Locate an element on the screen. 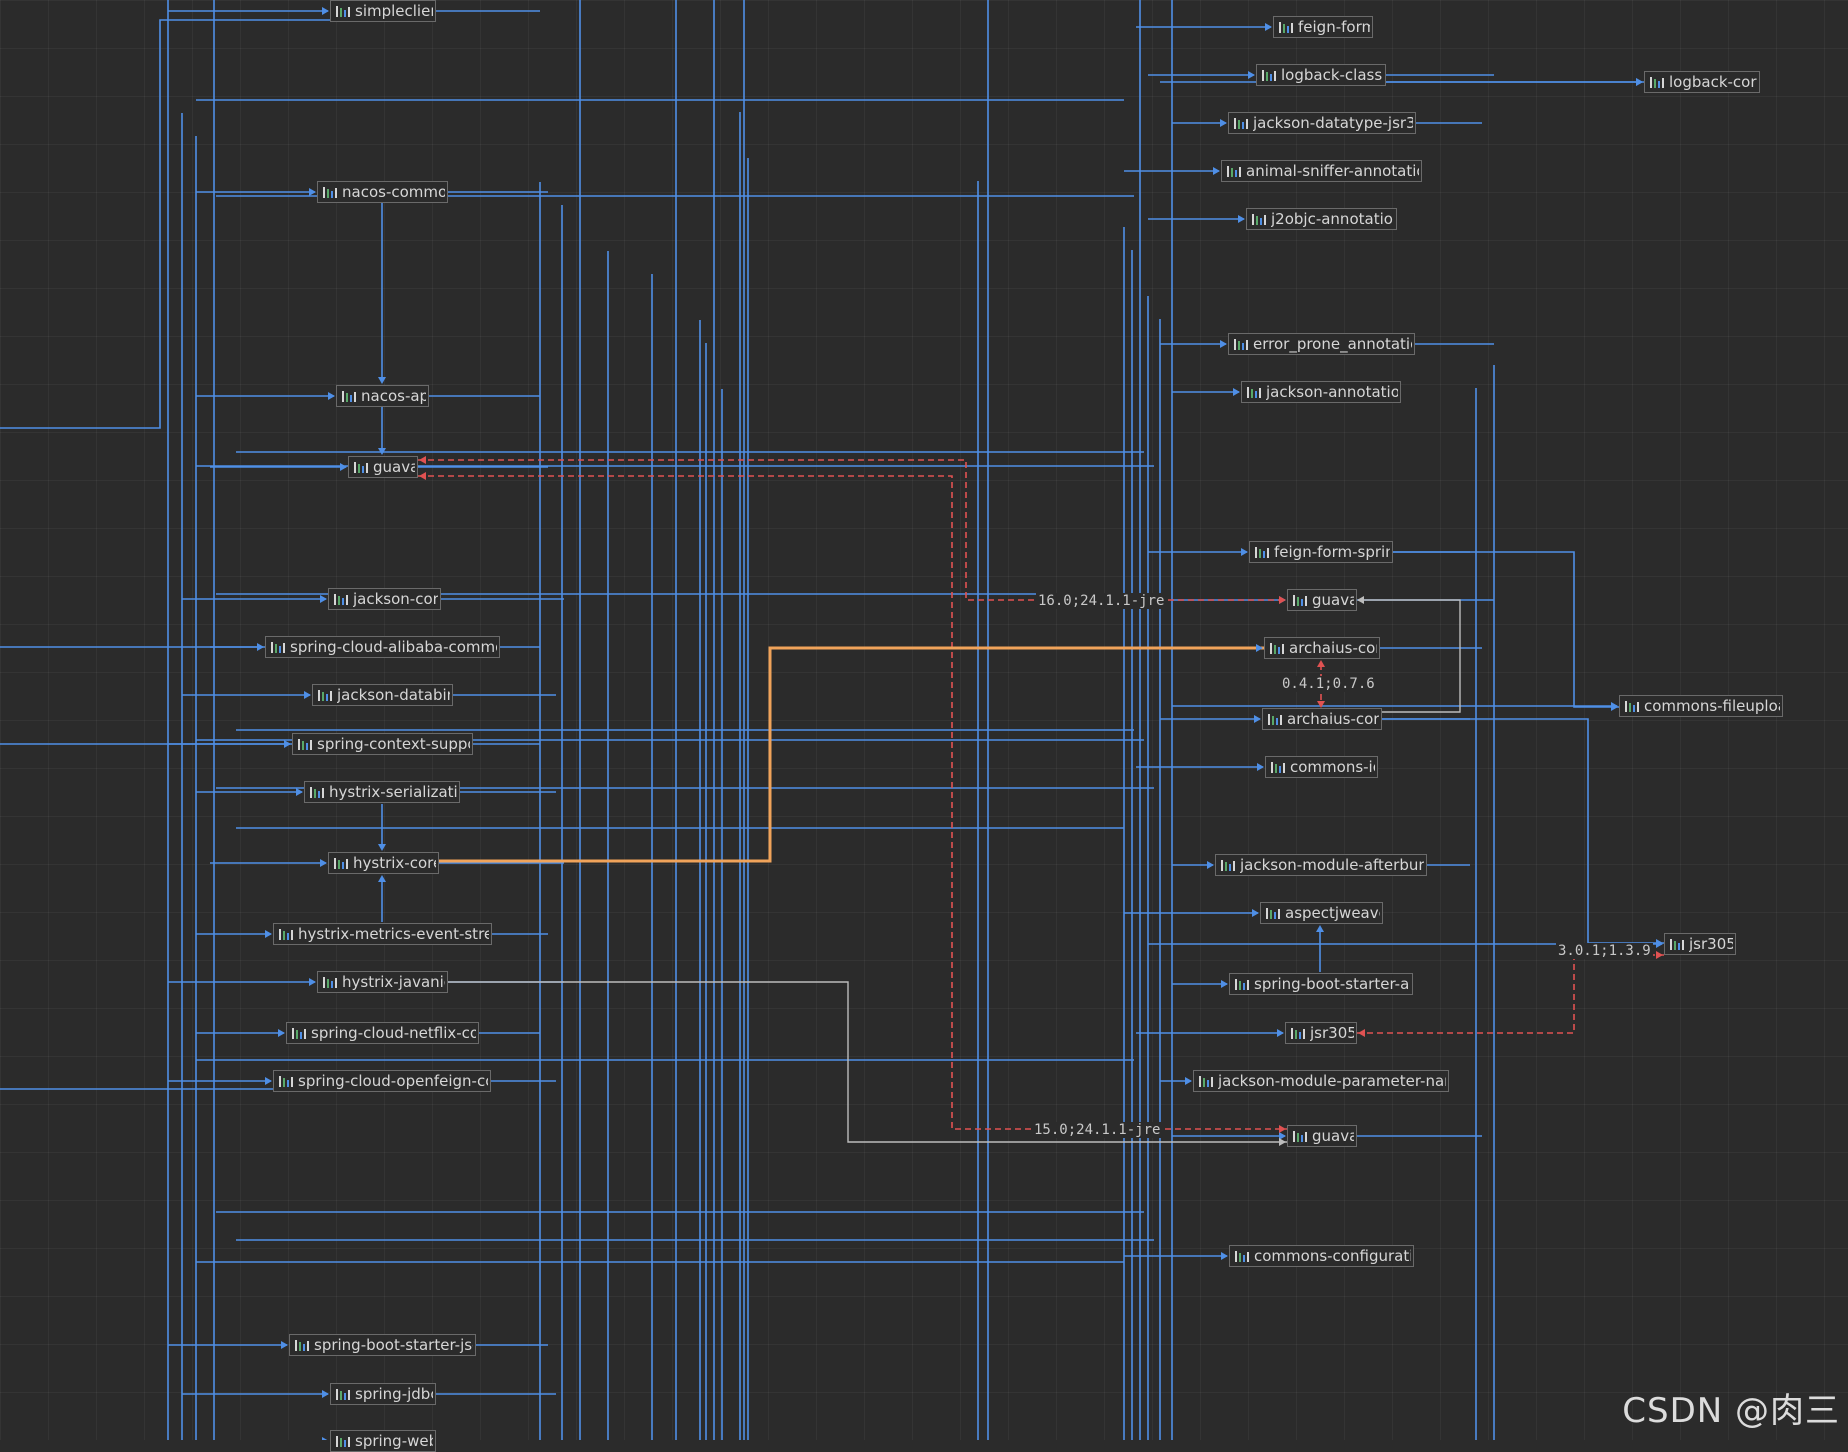 Image resolution: width=1848 pixels, height=1452 pixels. node-nacos-api: nacos-api is located at coordinates (382, 396).